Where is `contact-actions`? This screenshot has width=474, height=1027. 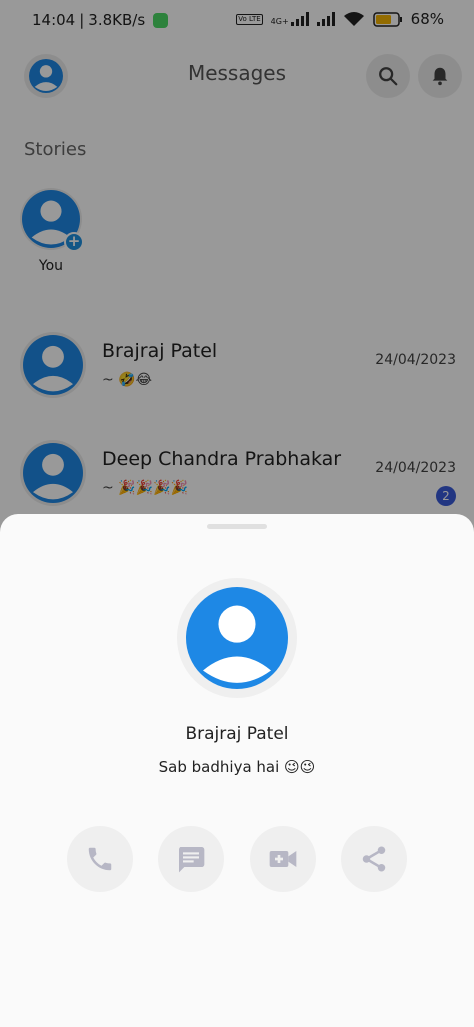
contact-actions is located at coordinates (237, 859).